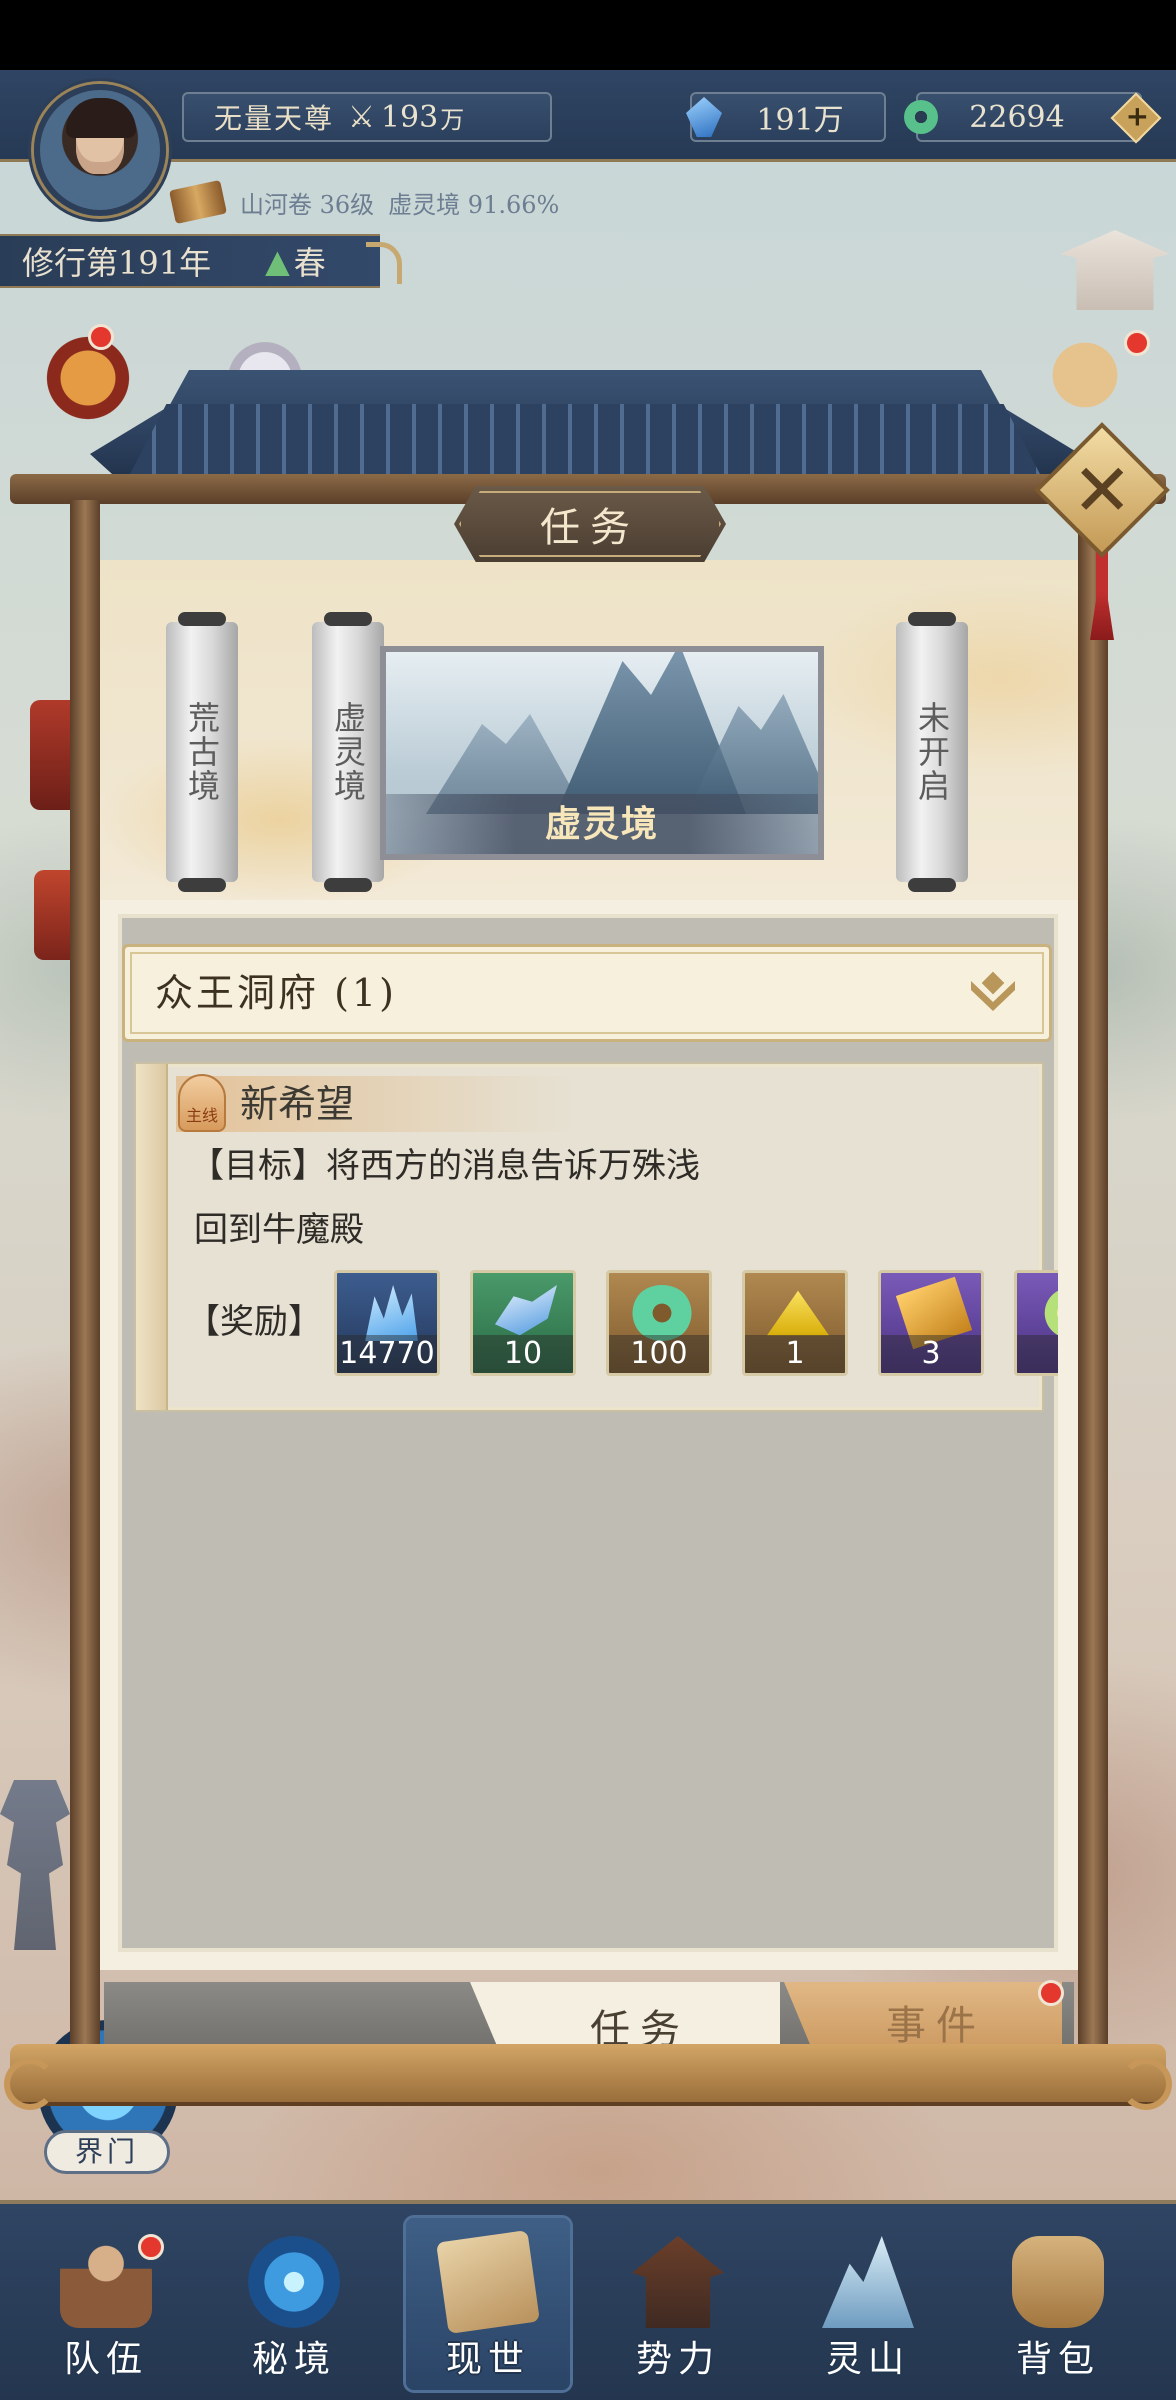  I want to click on chevron-down-icon, so click(993, 995).